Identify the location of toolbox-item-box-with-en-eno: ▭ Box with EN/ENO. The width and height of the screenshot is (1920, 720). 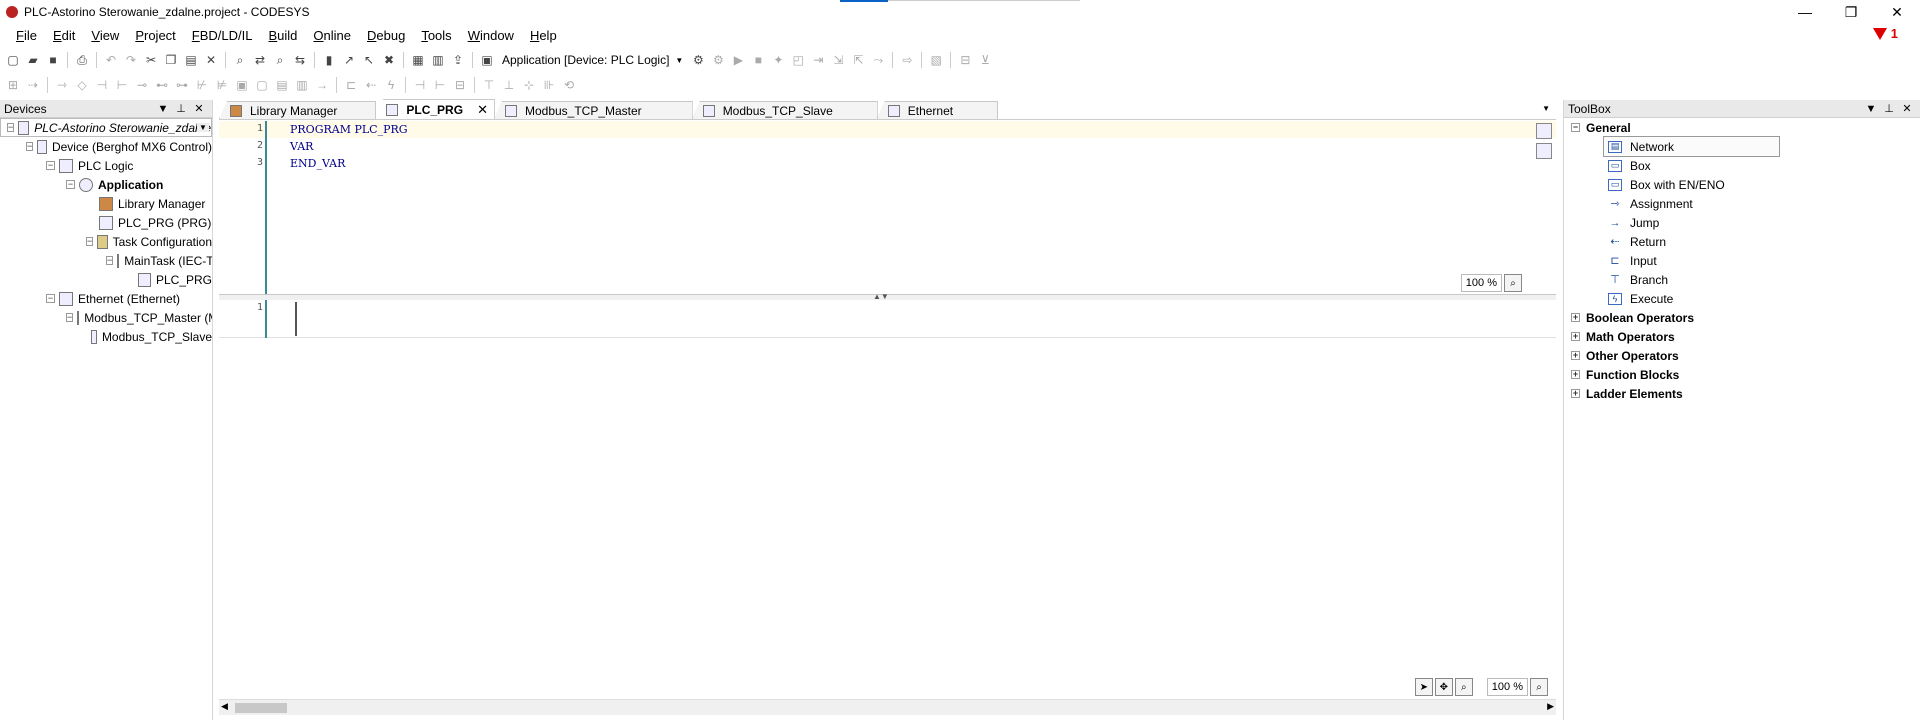
(1742, 184).